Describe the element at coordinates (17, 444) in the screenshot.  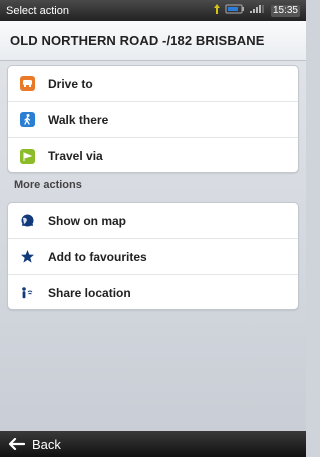
I see `back-arrow-icon` at that location.